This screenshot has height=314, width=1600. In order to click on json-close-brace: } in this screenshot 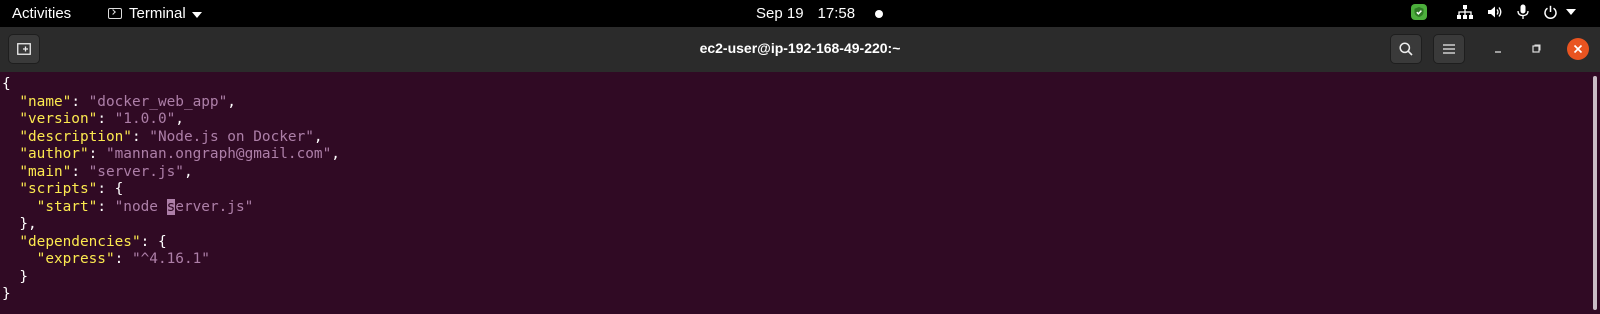, I will do `click(6, 294)`.